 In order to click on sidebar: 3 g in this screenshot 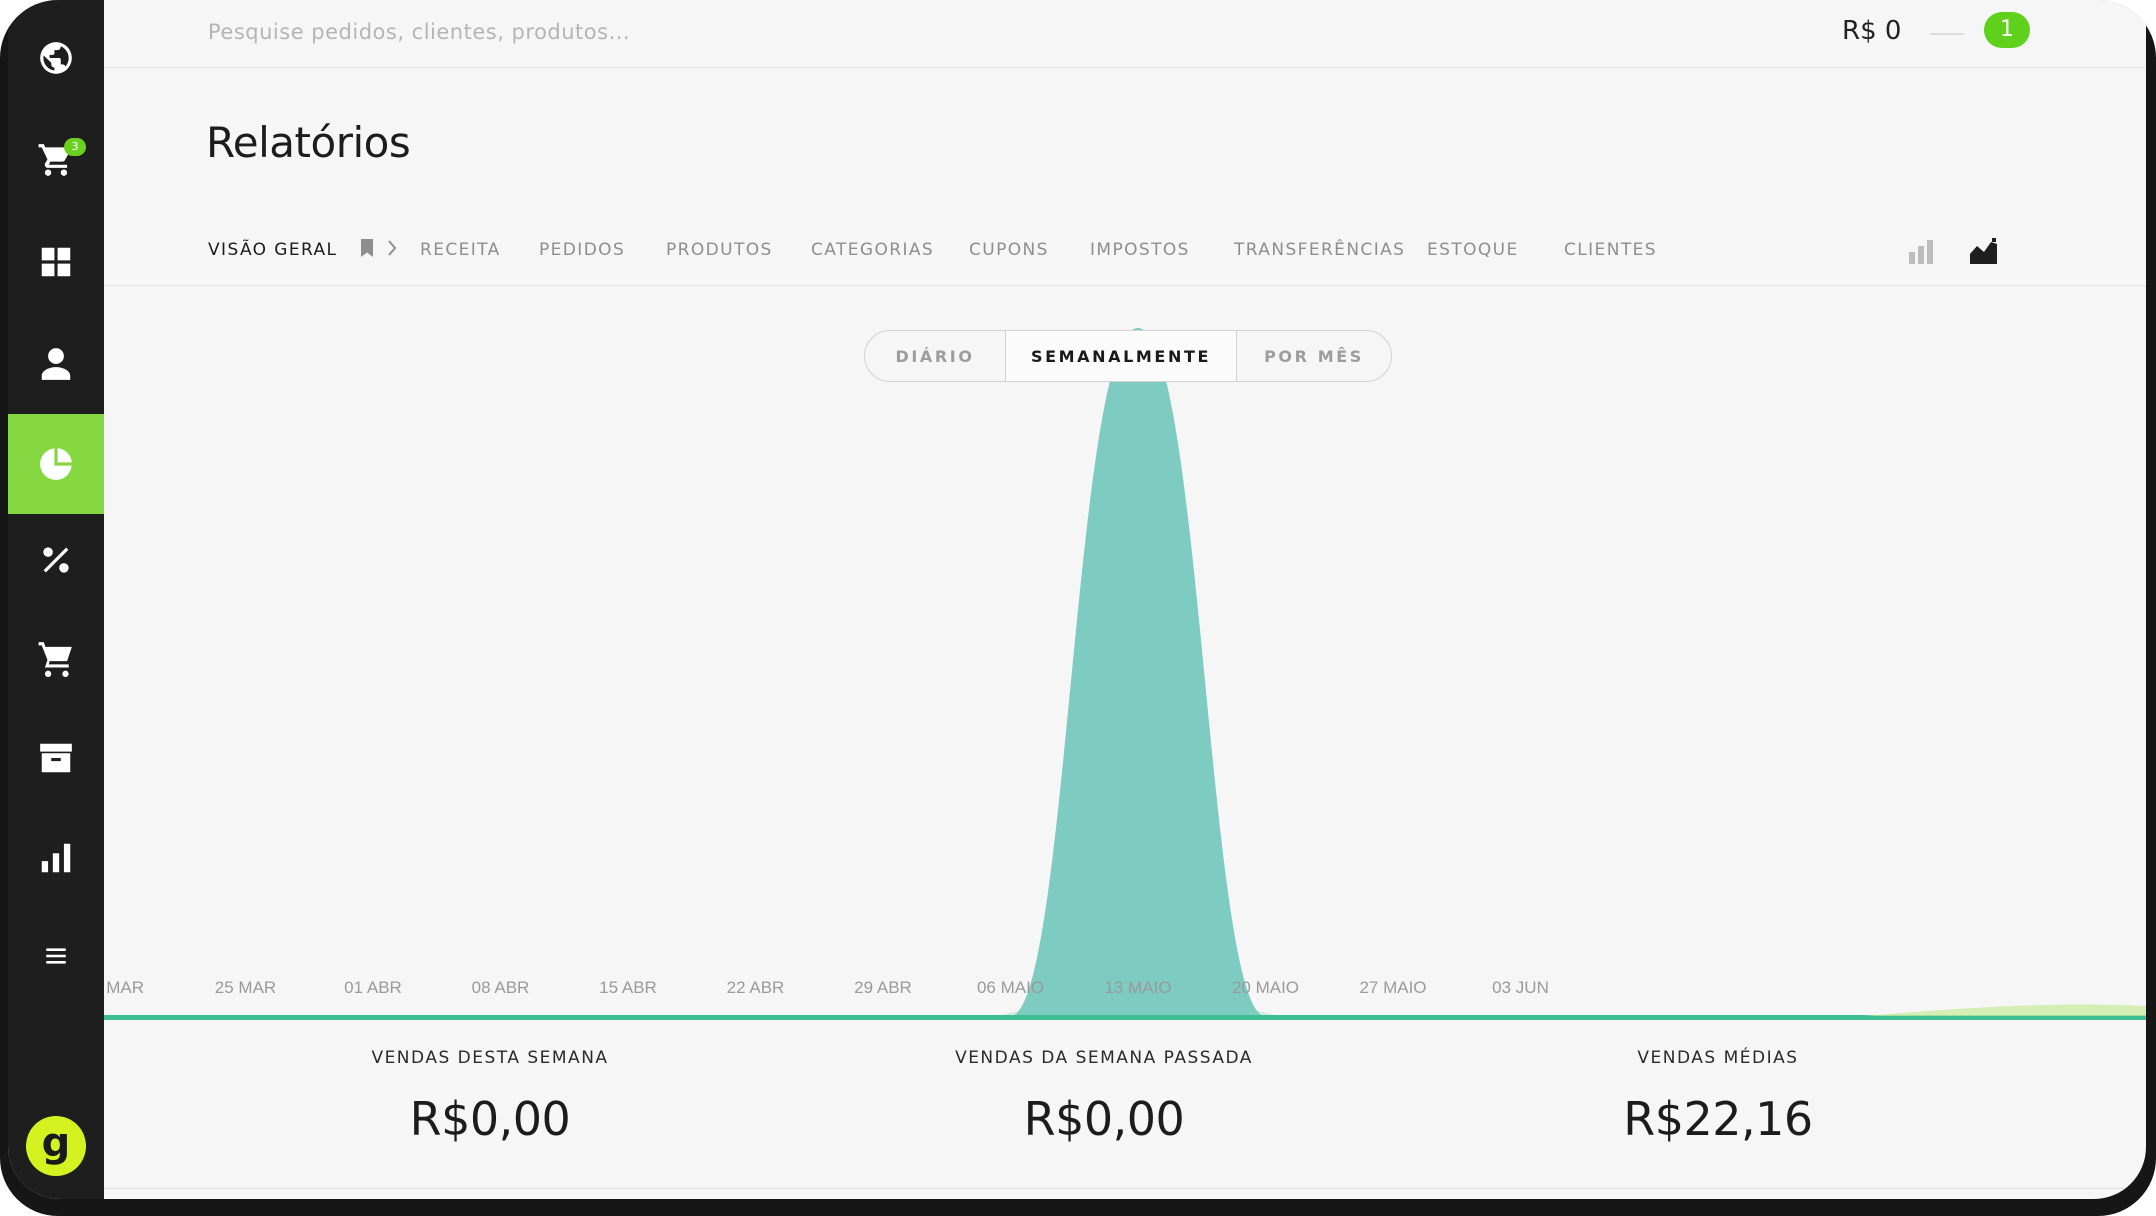, I will do `click(56, 599)`.